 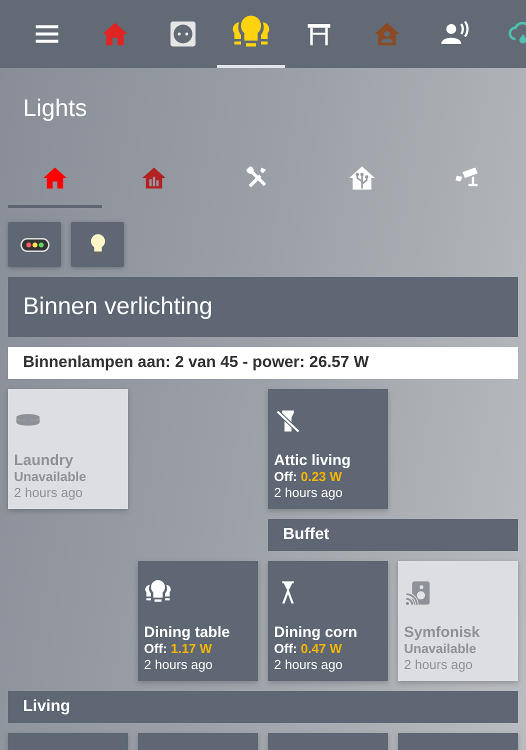 I want to click on group-header: Buffet, so click(x=393, y=535).